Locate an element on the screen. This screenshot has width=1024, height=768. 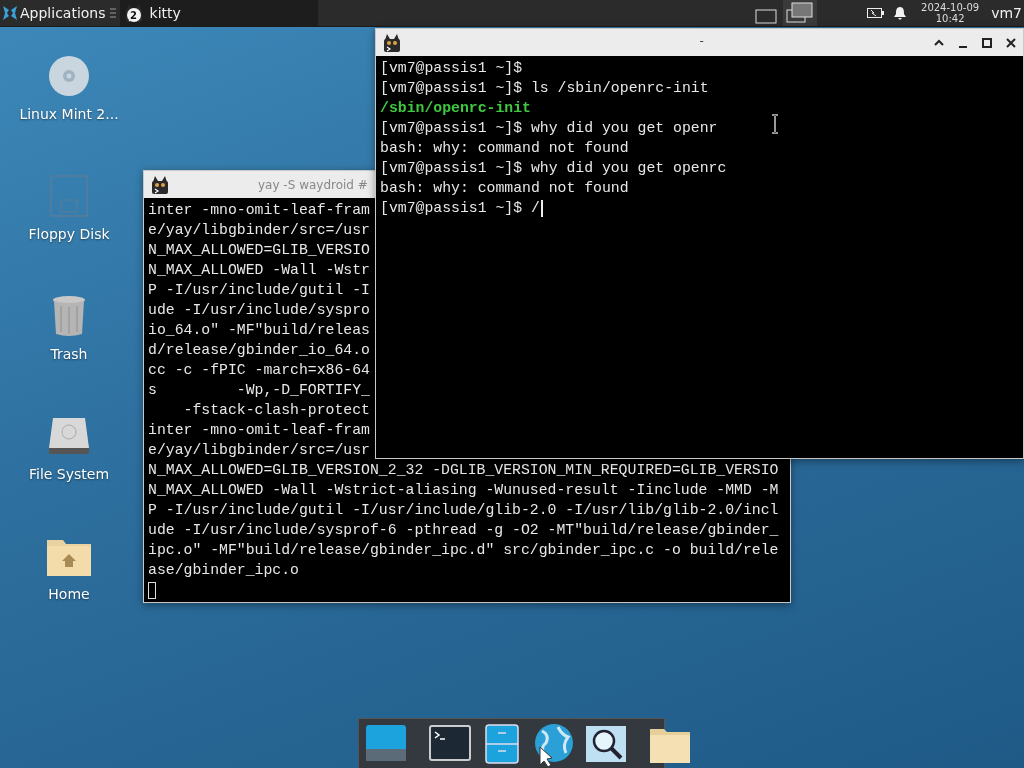
terminal-line: N_MAX_ALLOWED=GLIB_VERSION_2_32 -DGLIB_VERSION_MIN_REQUIRED=GLIB_VERSIO is located at coordinates (463, 470).